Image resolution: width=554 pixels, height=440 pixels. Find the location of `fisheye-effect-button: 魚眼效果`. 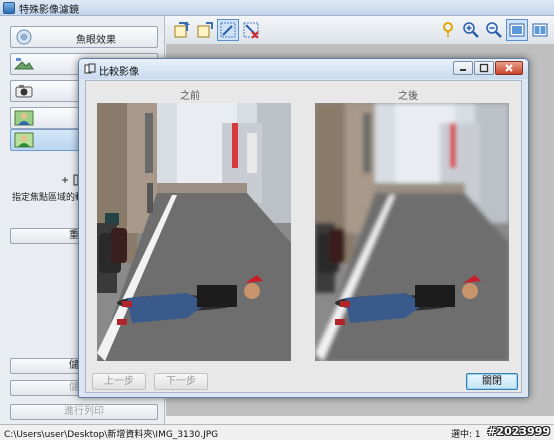

fisheye-effect-button: 魚眼效果 is located at coordinates (84, 37).